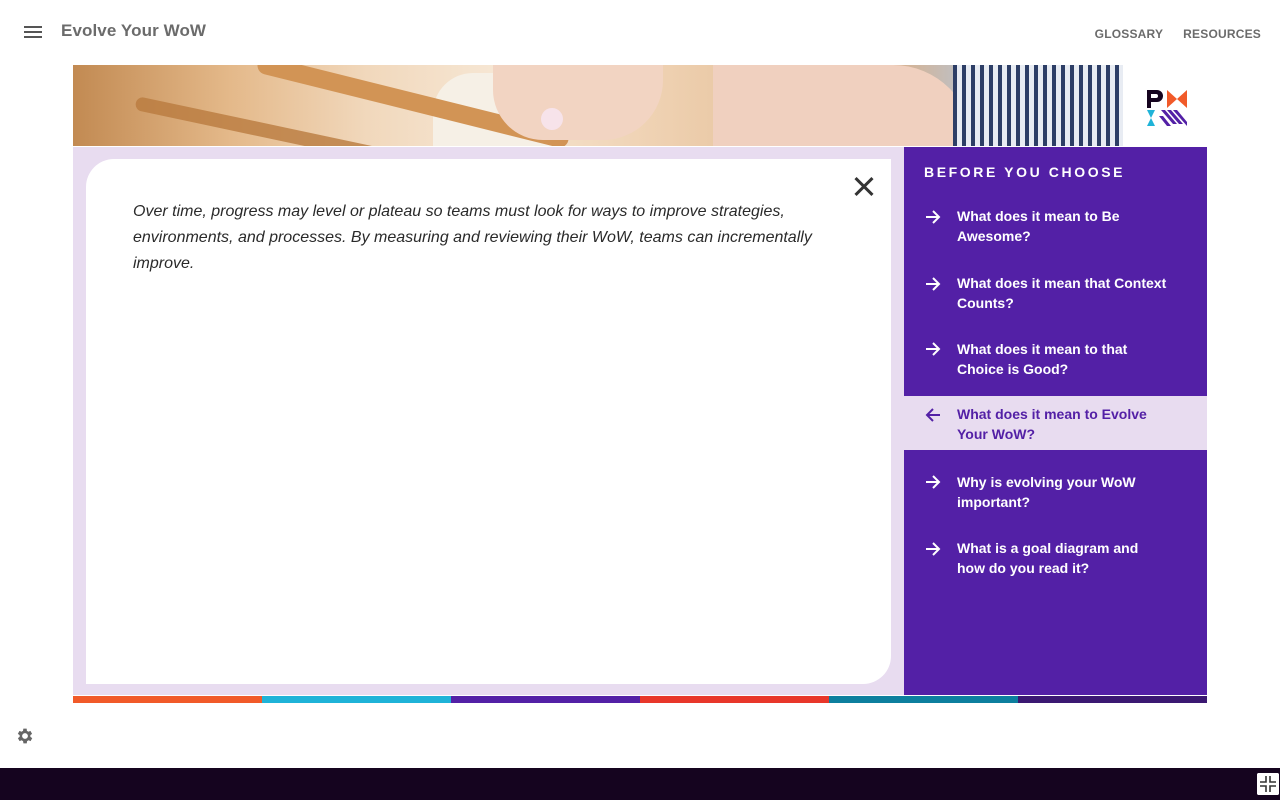 The width and height of the screenshot is (1280, 800). Describe the element at coordinates (1052, 424) in the screenshot. I see `sidebar-item-label: What does it mean to Evolve Your WoW?` at that location.